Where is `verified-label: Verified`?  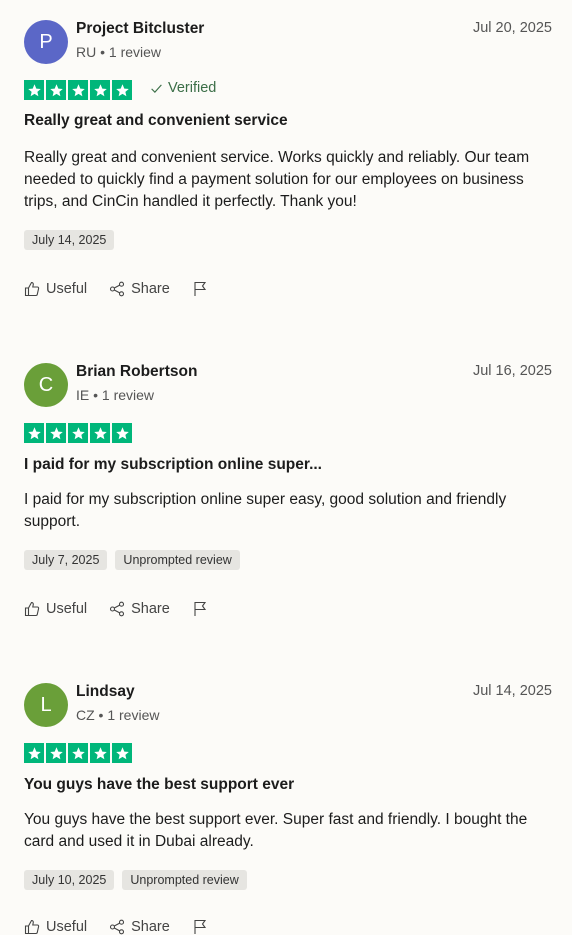
verified-label: Verified is located at coordinates (192, 88).